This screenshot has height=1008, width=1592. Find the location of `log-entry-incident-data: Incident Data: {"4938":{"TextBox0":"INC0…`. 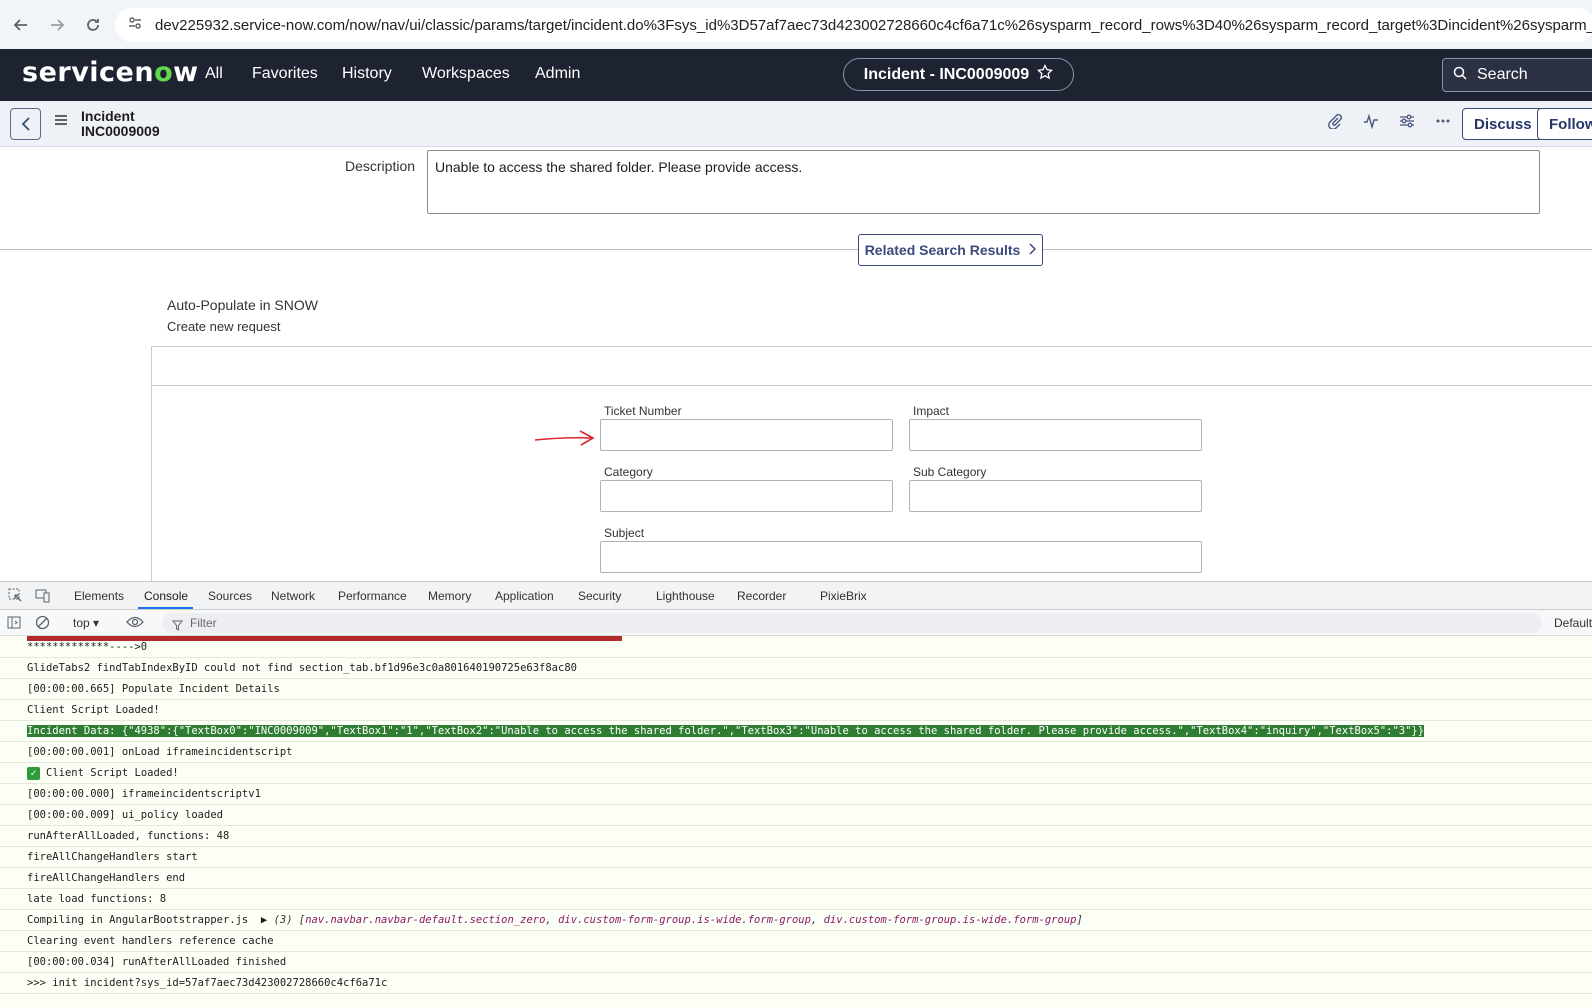

log-entry-incident-data: Incident Data: {"4938":{"TextBox0":"INC0… is located at coordinates (796, 731).